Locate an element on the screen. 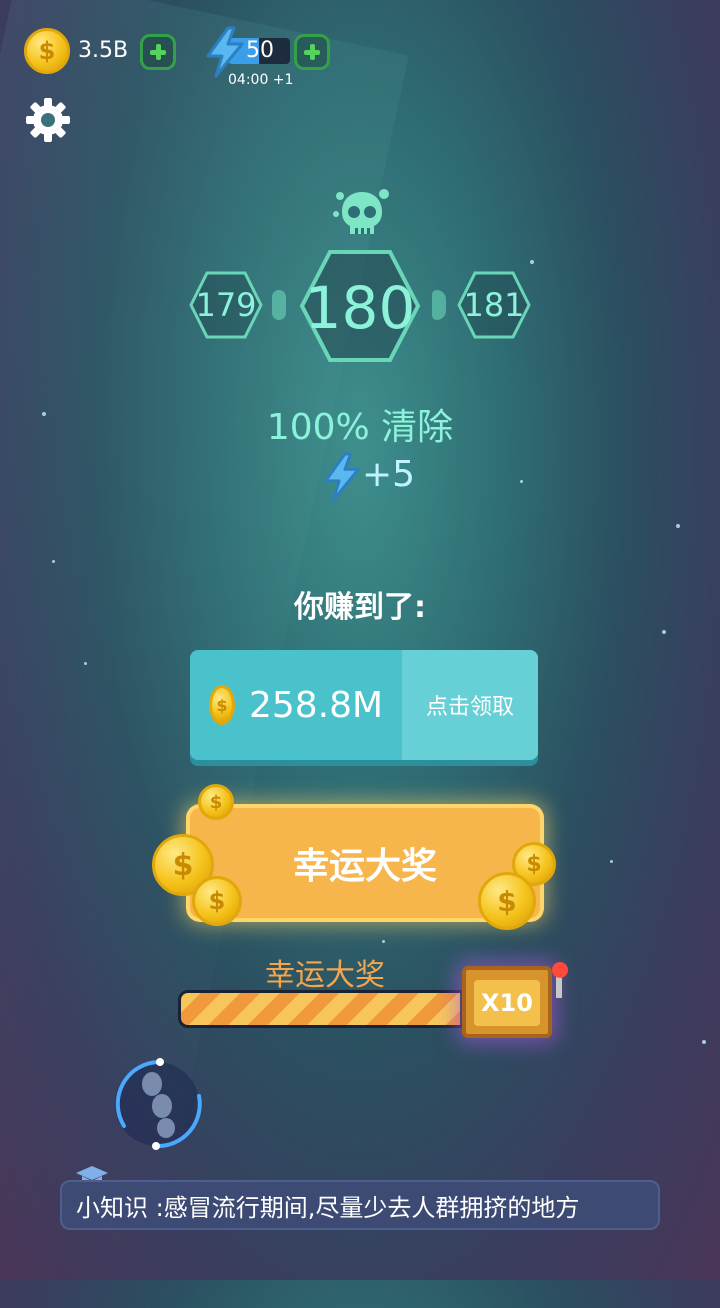  settings-gear-icon is located at coordinates (48, 120).